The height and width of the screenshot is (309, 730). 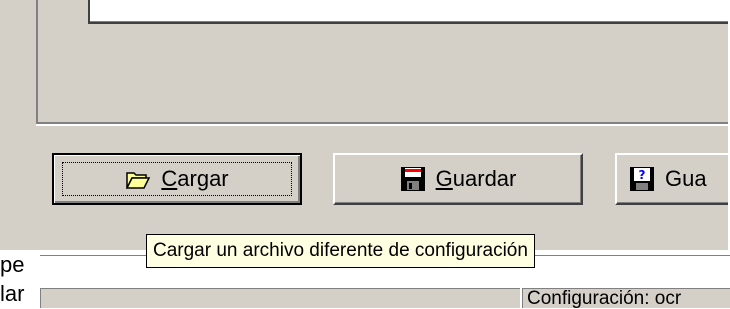 What do you see at coordinates (686, 178) in the screenshot?
I see `save-as-button-label: Gua` at bounding box center [686, 178].